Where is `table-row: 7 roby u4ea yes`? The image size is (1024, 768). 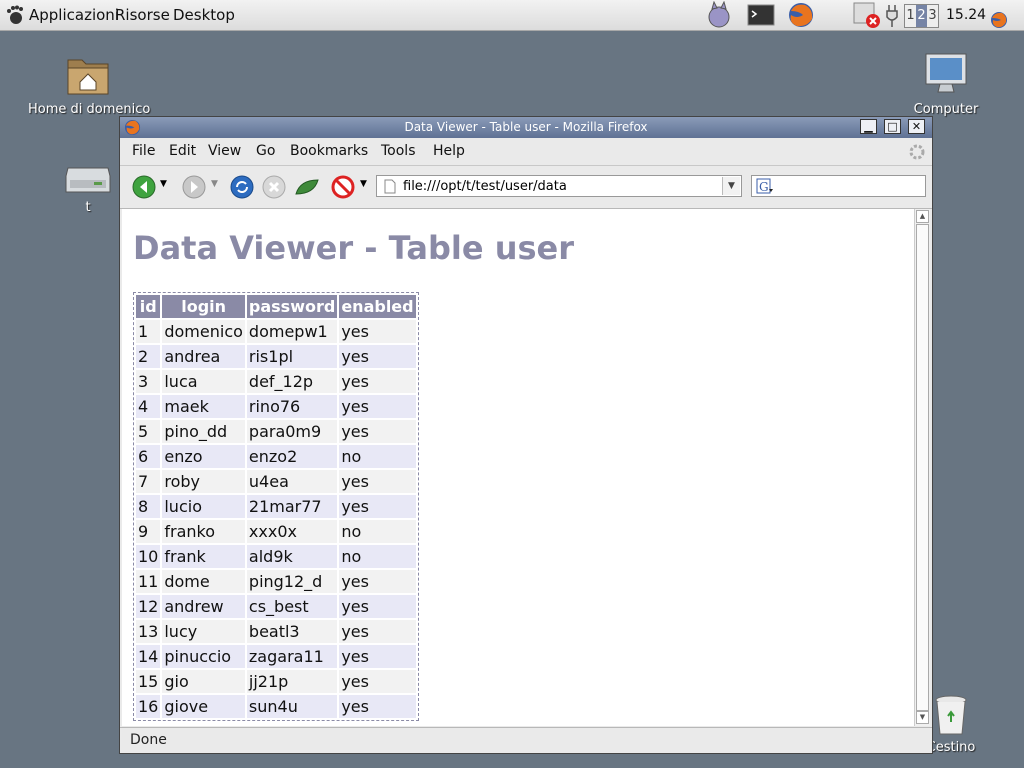 table-row: 7 roby u4ea yes is located at coordinates (276, 481).